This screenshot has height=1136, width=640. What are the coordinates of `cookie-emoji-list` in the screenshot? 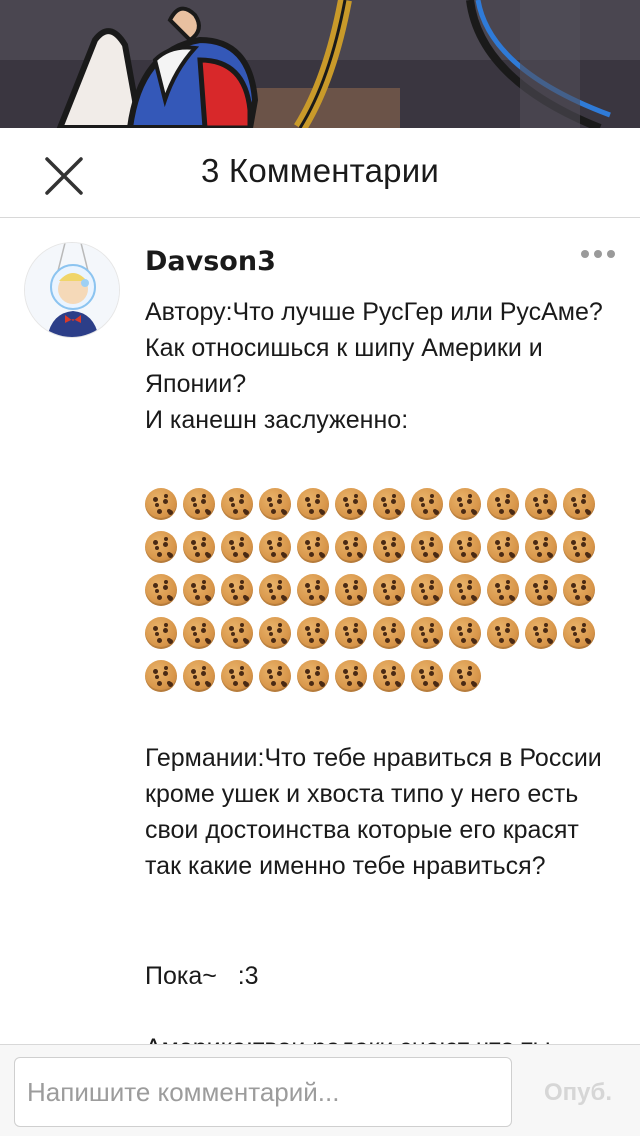 It's located at (380, 590).